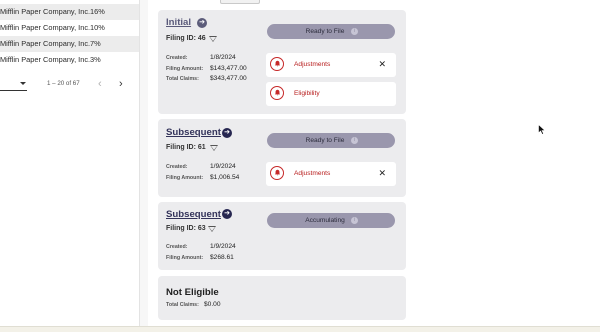 The height and width of the screenshot is (332, 600). I want to click on not-eligible-title: Not Eligible, so click(192, 292).